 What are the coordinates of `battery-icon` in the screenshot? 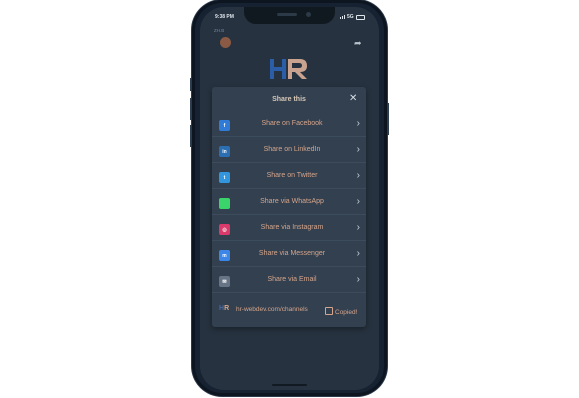 It's located at (360, 17).